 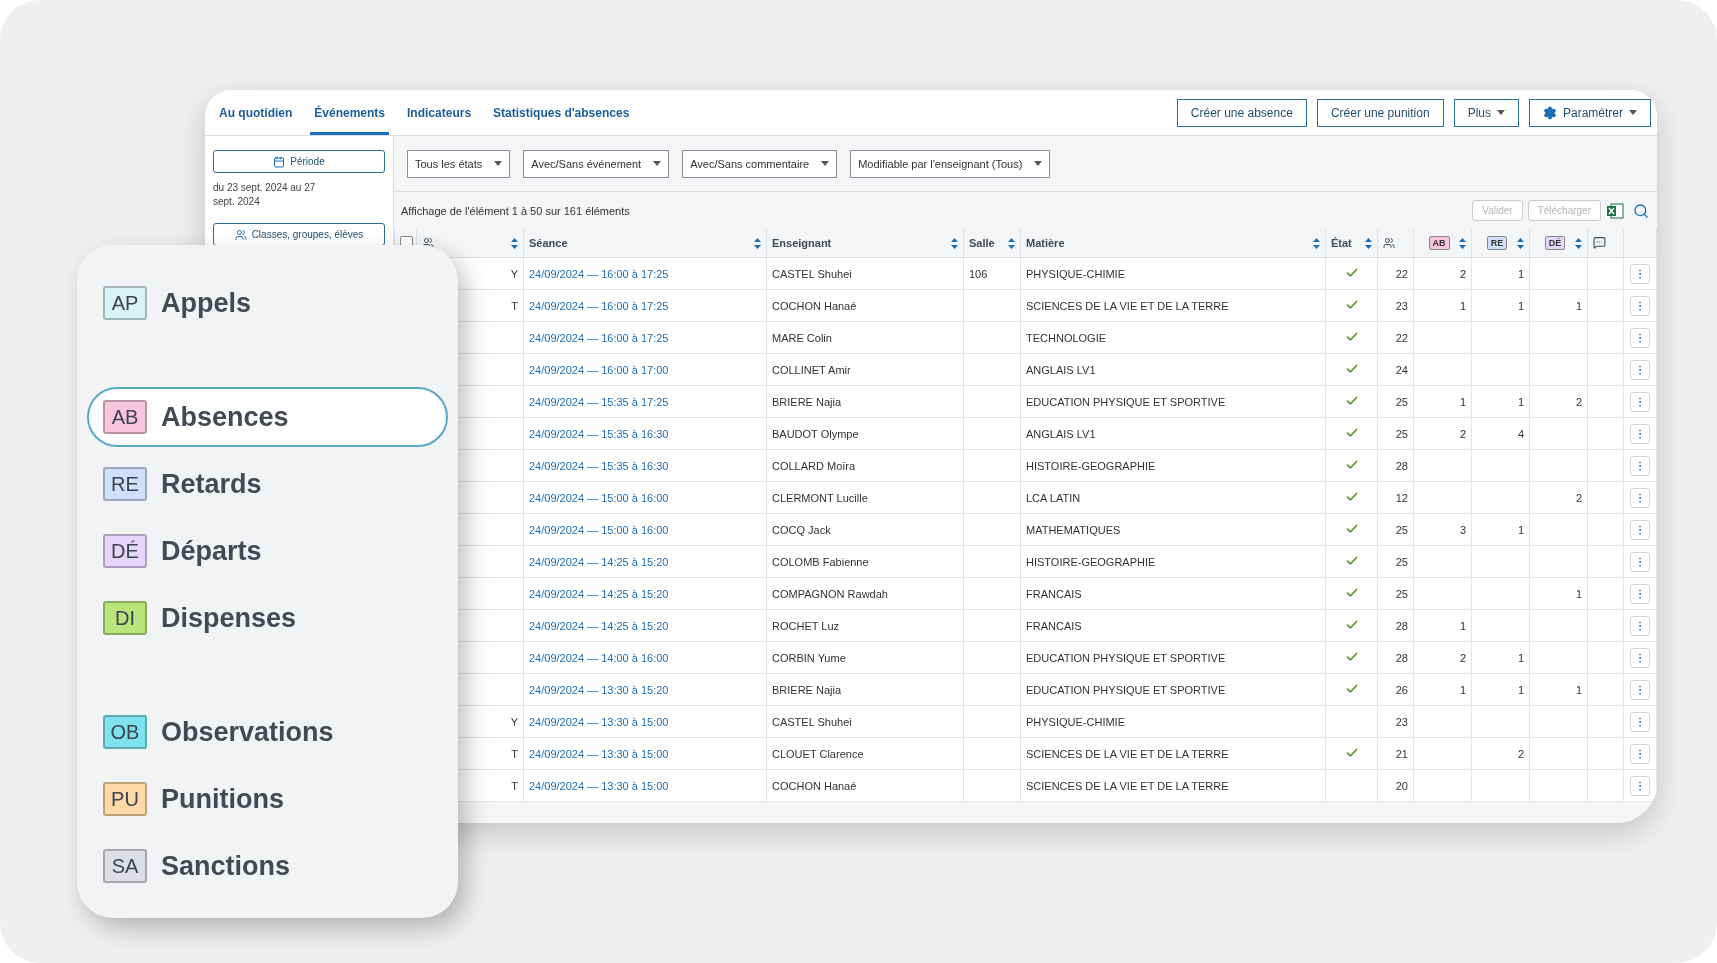 What do you see at coordinates (1555, 243) in the screenshot?
I see `column-tag: DÉ` at bounding box center [1555, 243].